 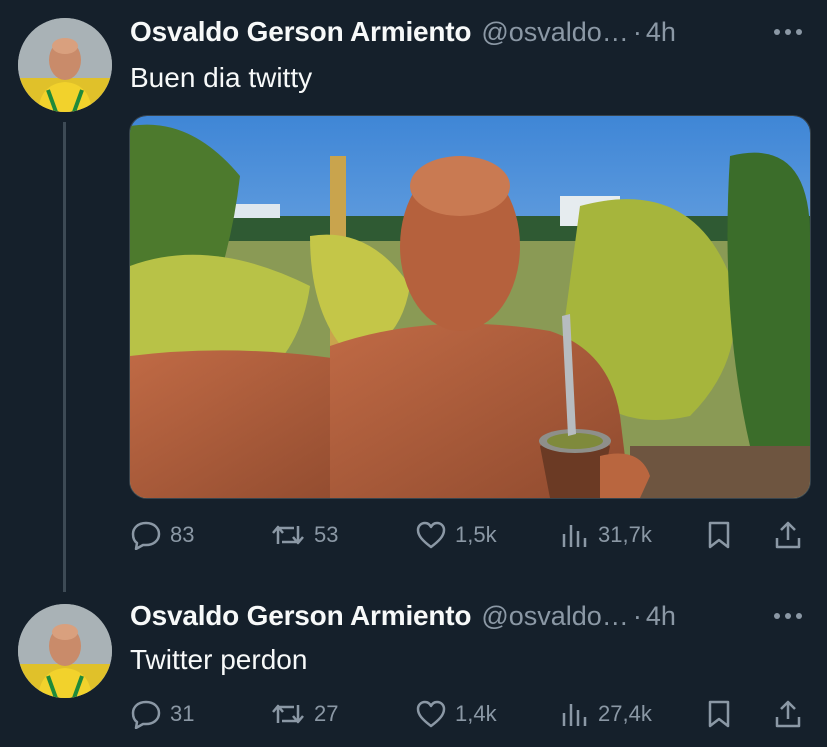 I want to click on reply-button: 83, so click(x=162, y=535).